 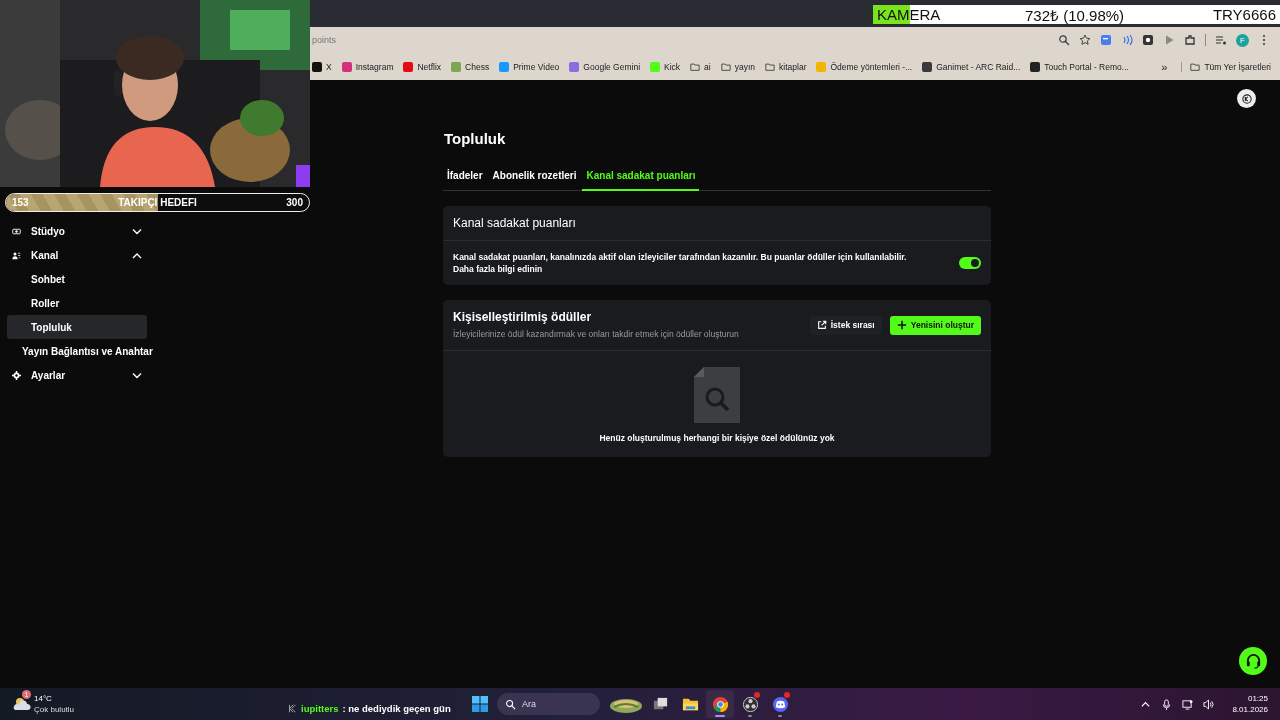 What do you see at coordinates (480, 704) in the screenshot?
I see `start-button` at bounding box center [480, 704].